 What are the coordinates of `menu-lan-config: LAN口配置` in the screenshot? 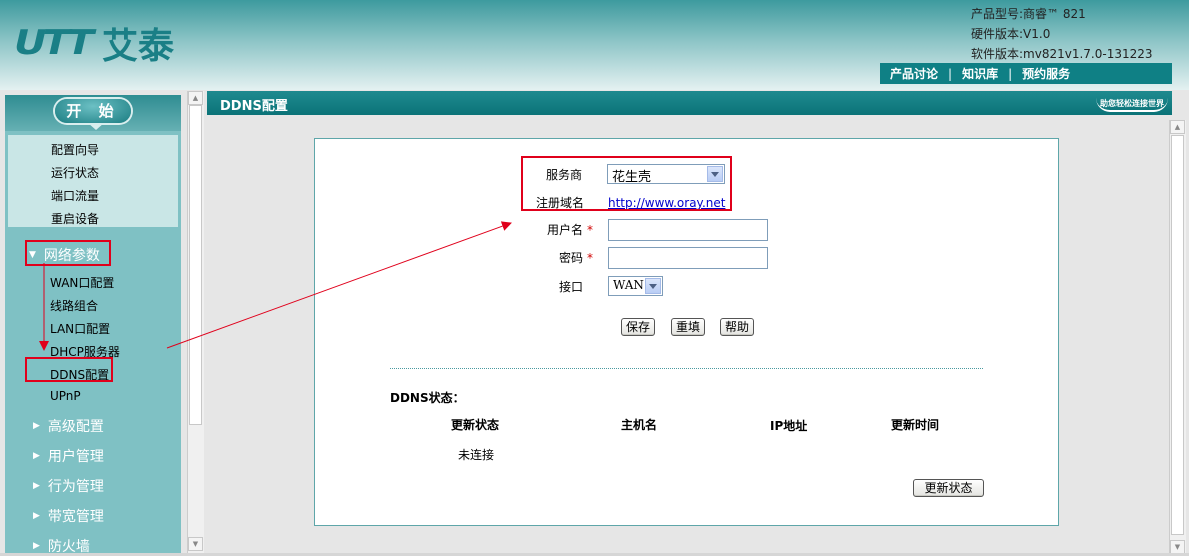 It's located at (80, 328).